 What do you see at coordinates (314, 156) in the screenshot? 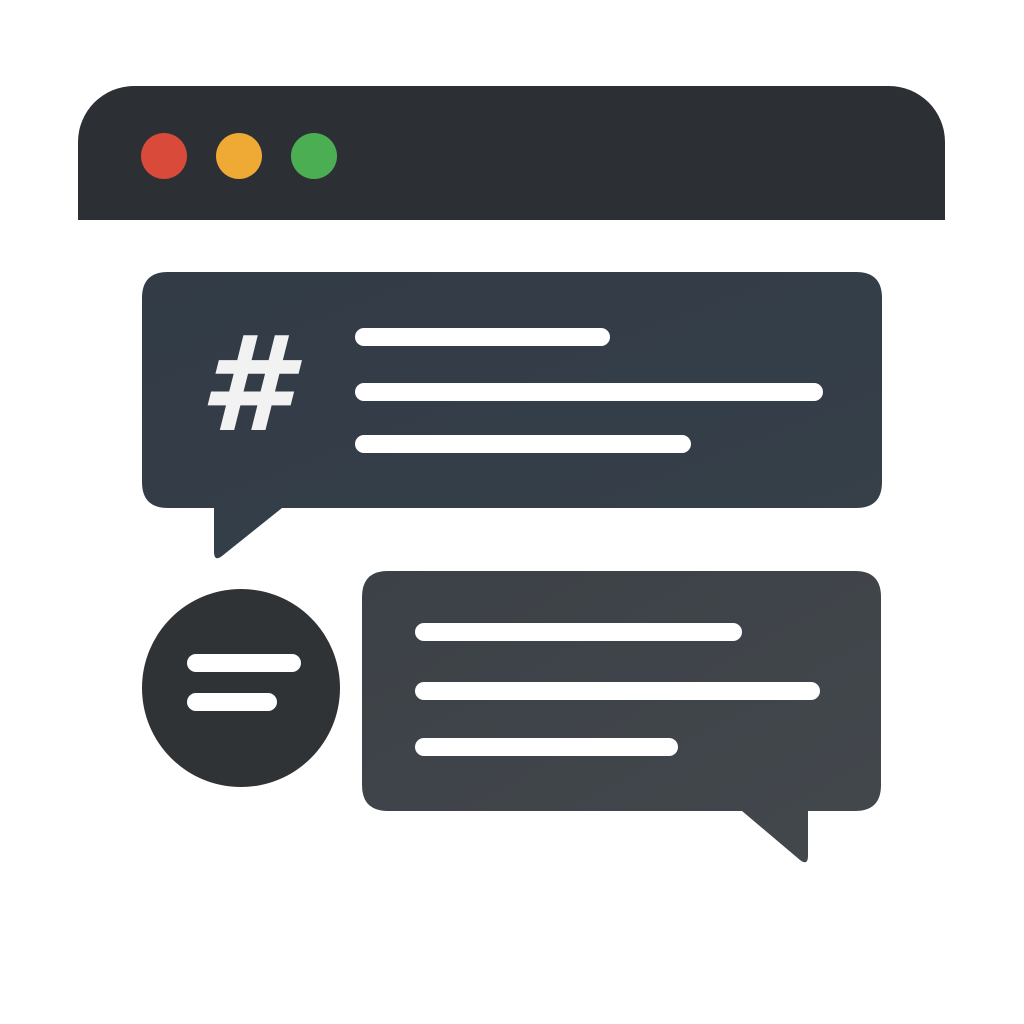
I see `maximize-window-button` at bounding box center [314, 156].